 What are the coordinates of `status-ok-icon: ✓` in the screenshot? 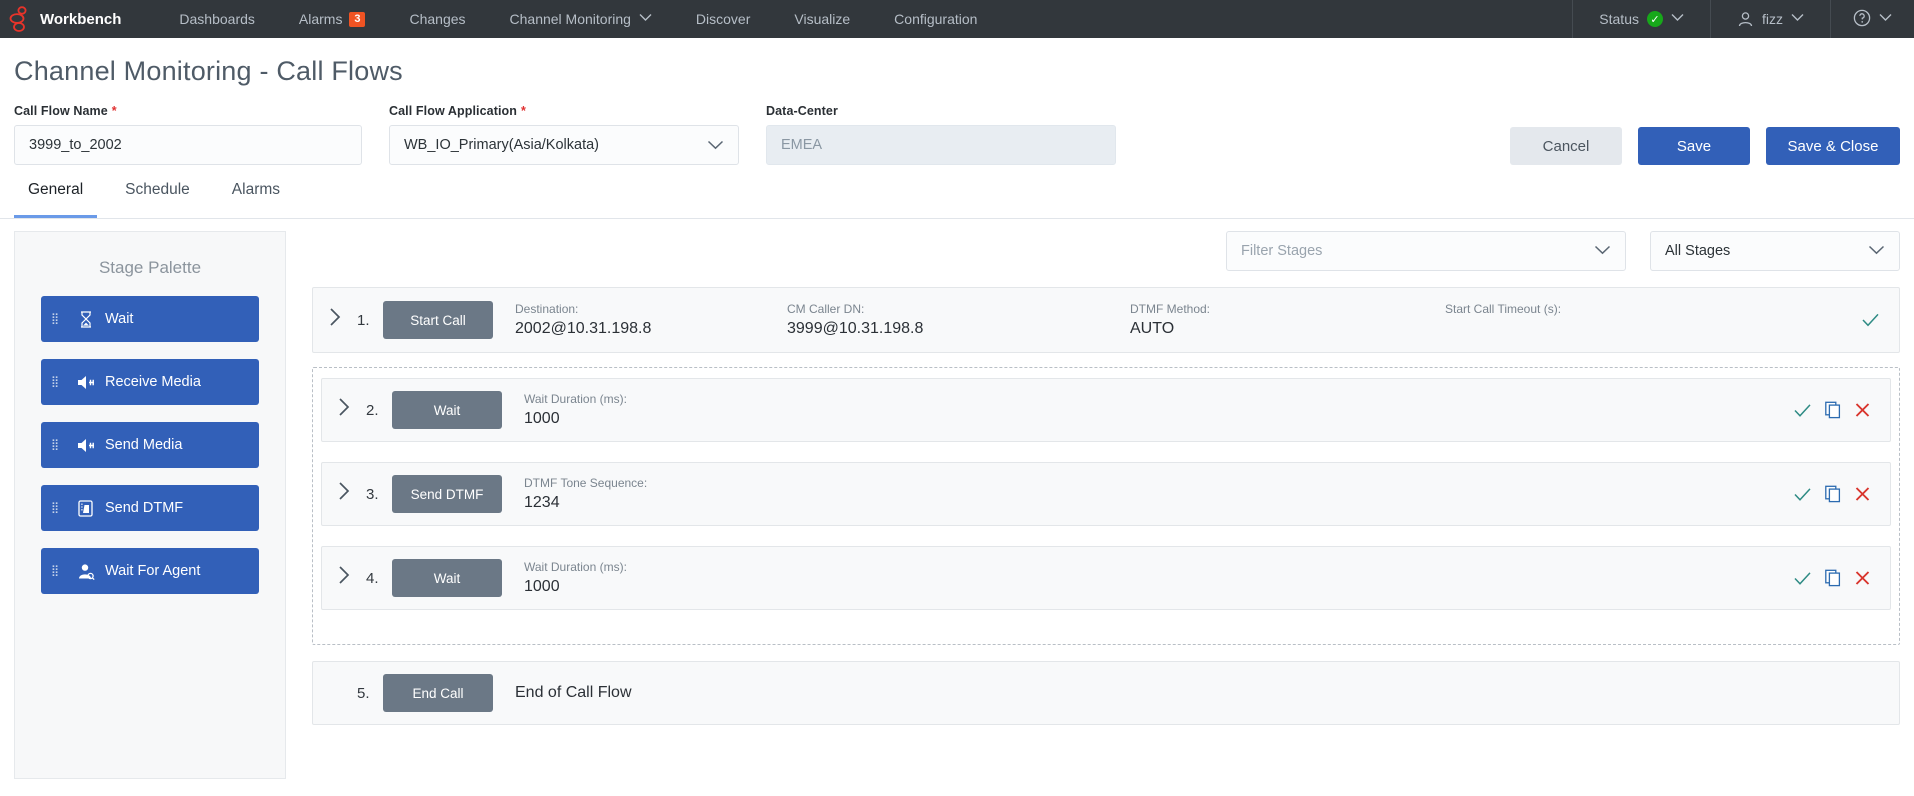 It's located at (1655, 19).